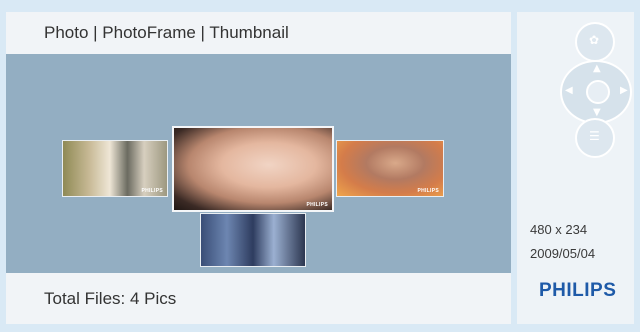 Image resolution: width=640 pixels, height=332 pixels. What do you see at coordinates (594, 40) in the screenshot?
I see `settings-glyph-icon: ✿` at bounding box center [594, 40].